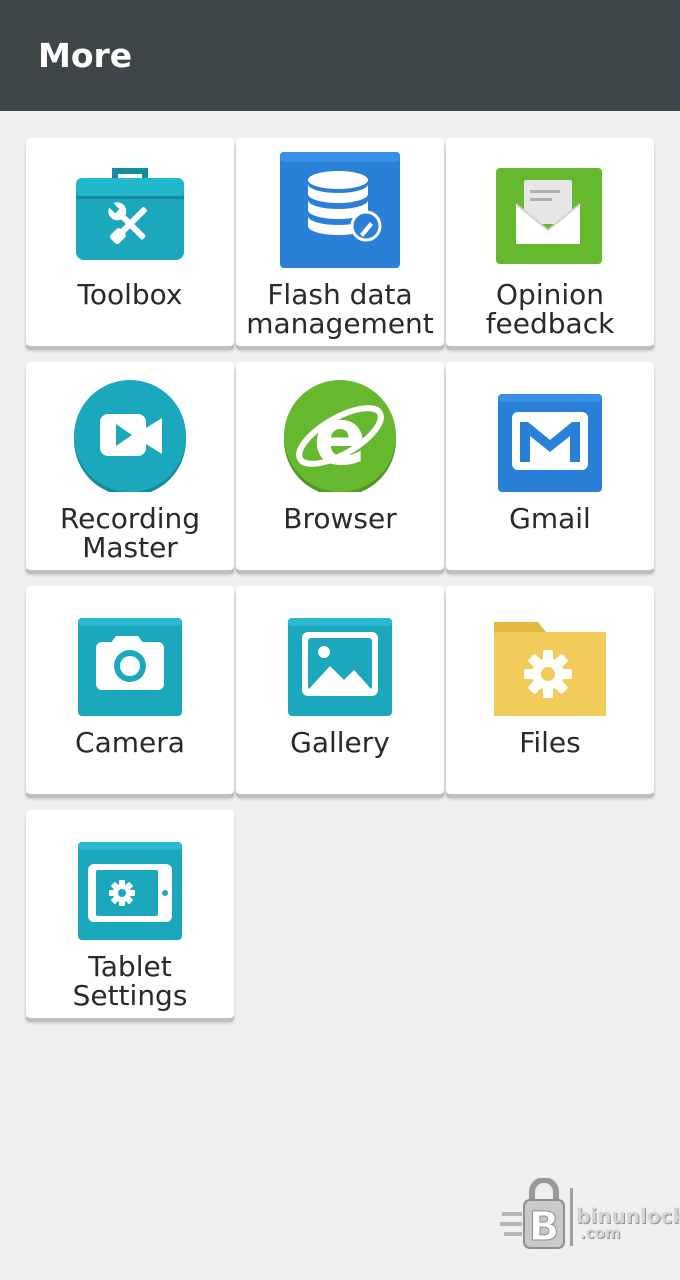 Image resolution: width=680 pixels, height=1280 pixels. Describe the element at coordinates (130, 995) in the screenshot. I see `app-label-line2: Settings` at that location.